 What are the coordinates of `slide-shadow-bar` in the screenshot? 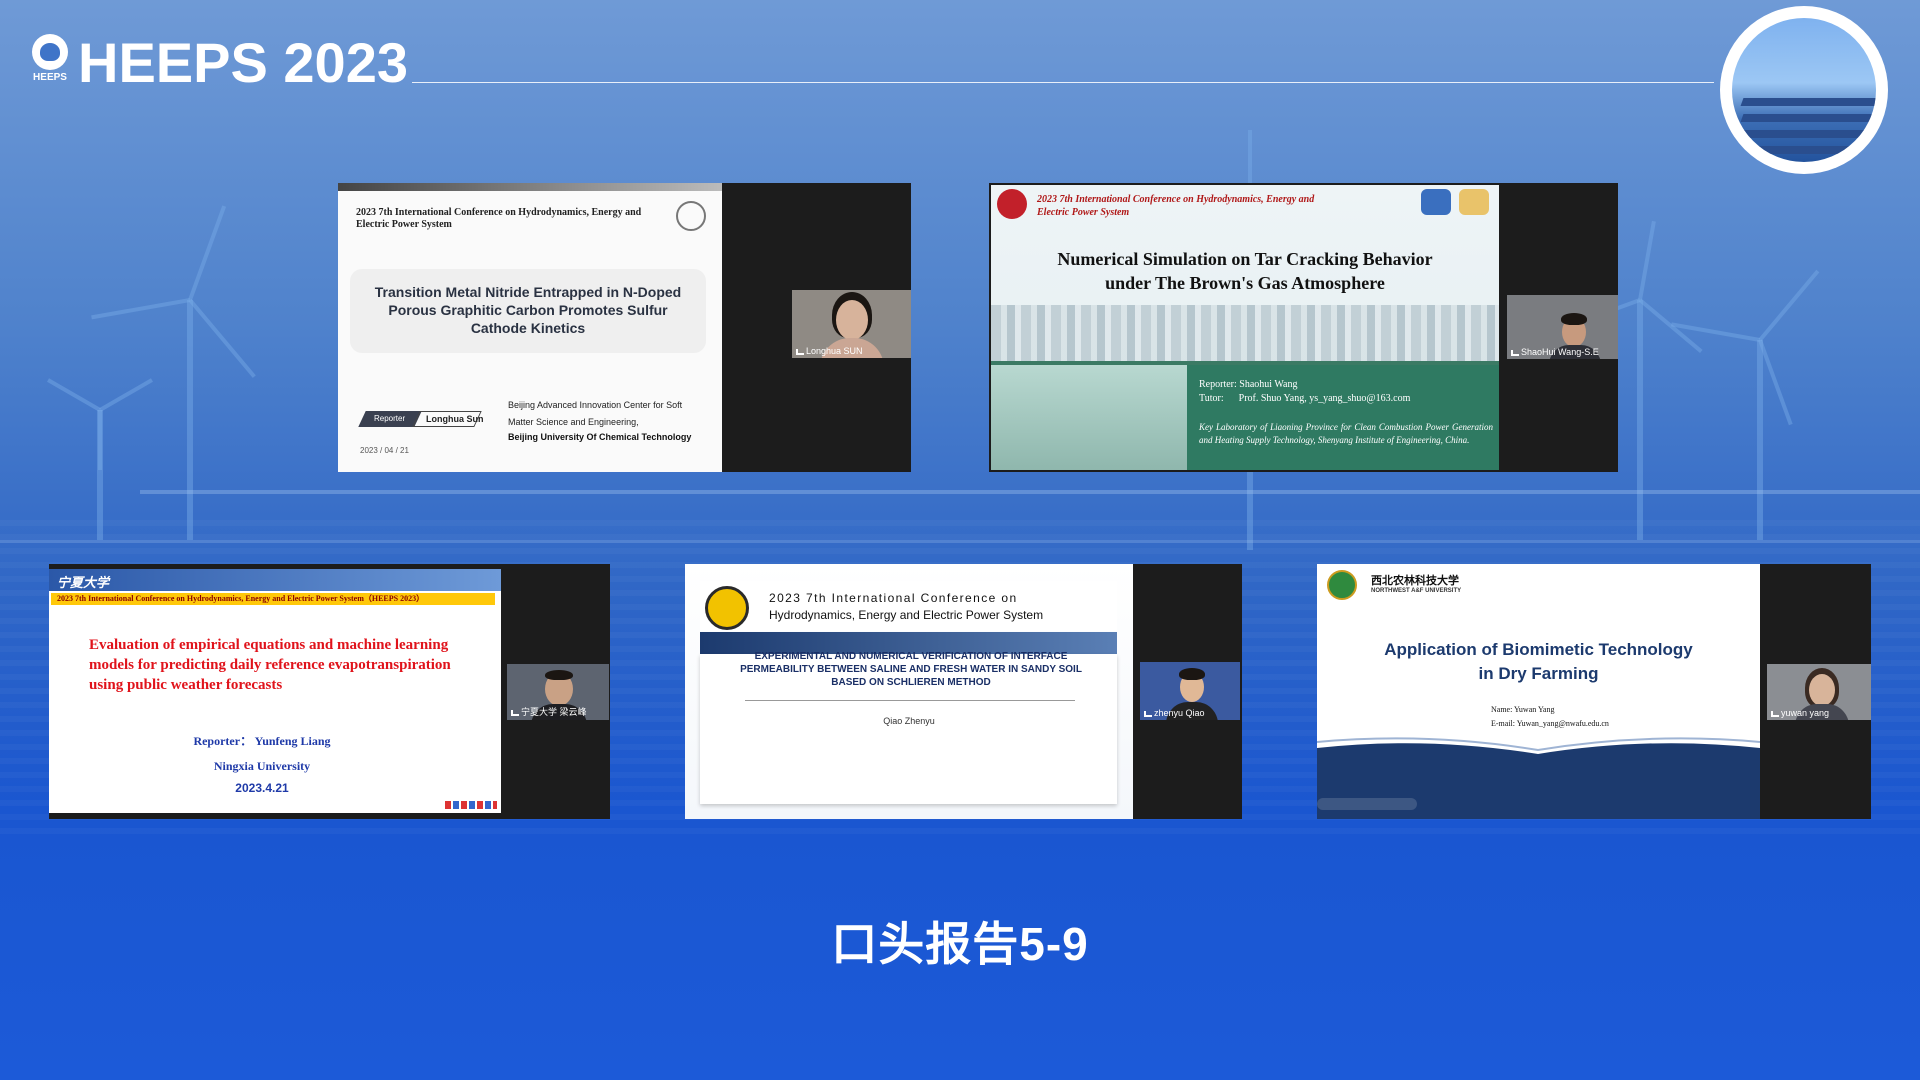 It's located at (530, 187).